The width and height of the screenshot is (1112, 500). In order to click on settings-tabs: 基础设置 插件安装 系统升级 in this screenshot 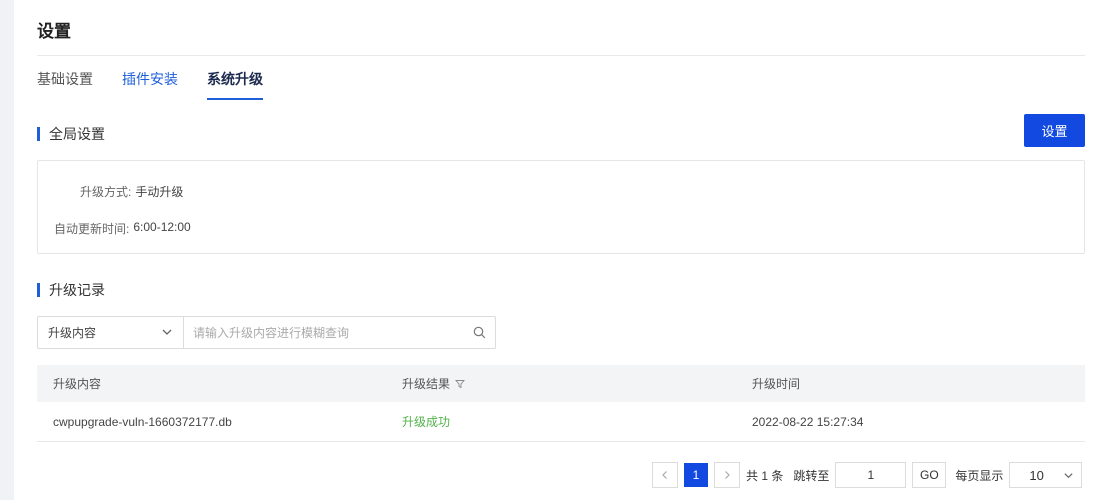, I will do `click(164, 86)`.